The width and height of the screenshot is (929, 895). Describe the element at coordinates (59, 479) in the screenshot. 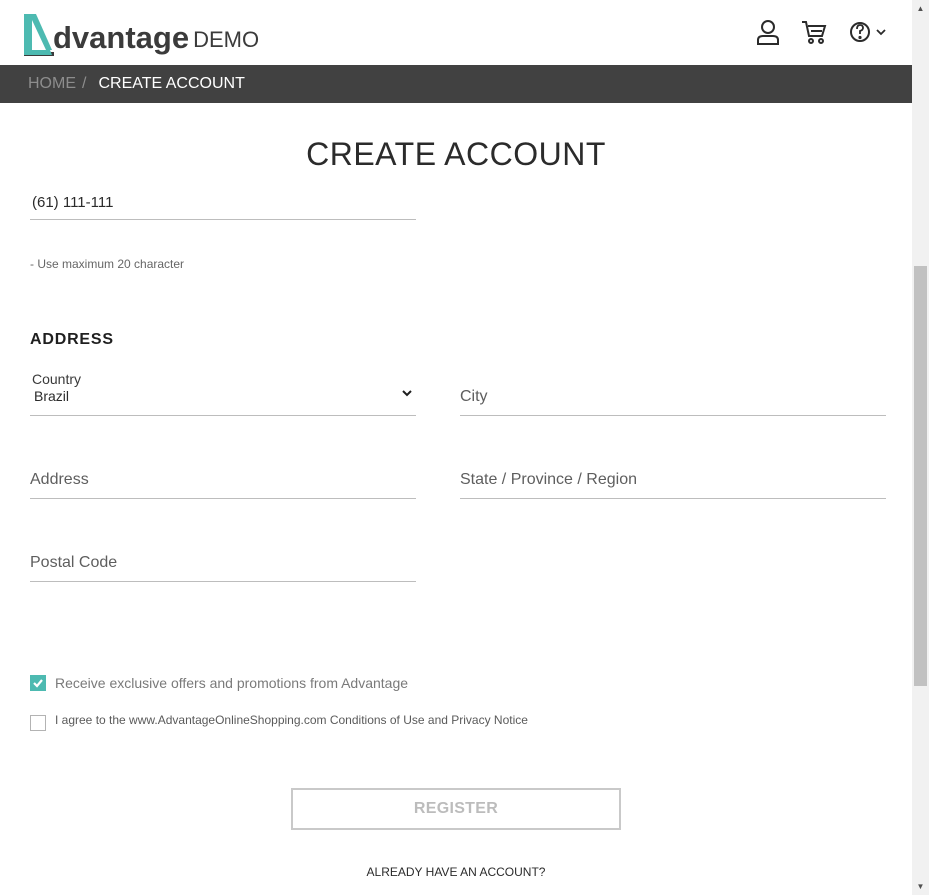

I see `address-placeholder: Address` at that location.